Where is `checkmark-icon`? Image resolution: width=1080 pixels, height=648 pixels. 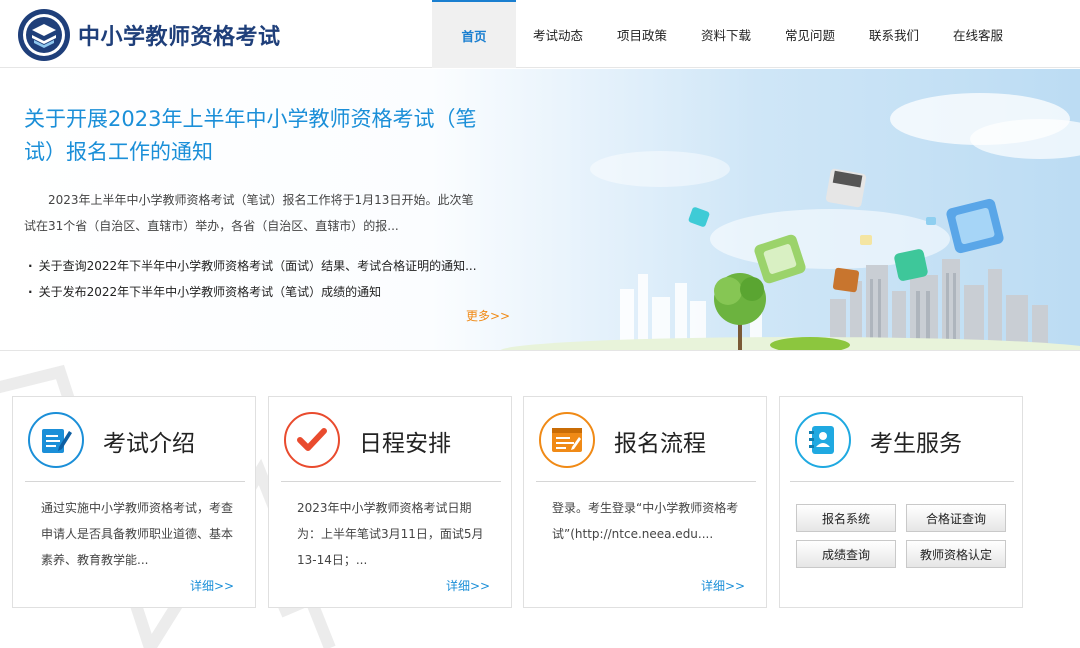 checkmark-icon is located at coordinates (312, 439).